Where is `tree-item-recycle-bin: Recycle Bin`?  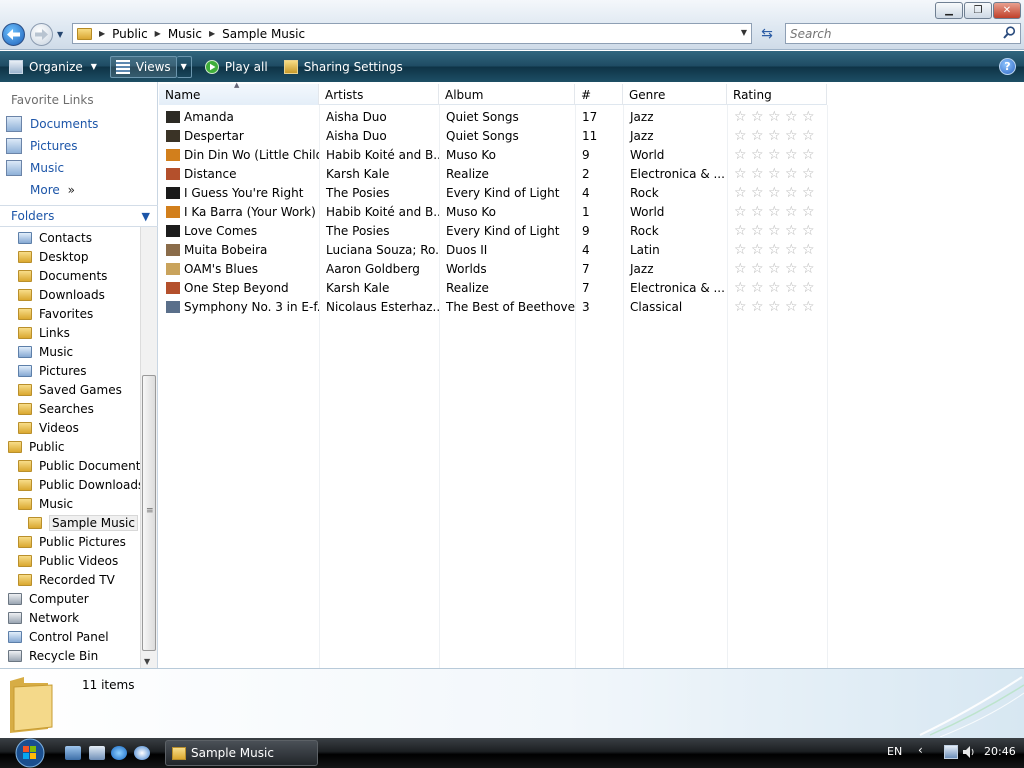 tree-item-recycle-bin: Recycle Bin is located at coordinates (53, 656).